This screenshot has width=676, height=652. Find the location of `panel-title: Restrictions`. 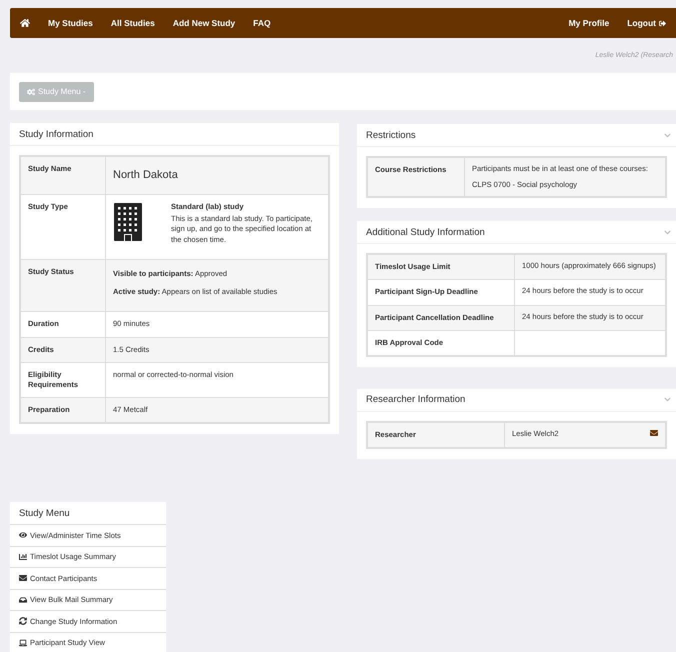

panel-title: Restrictions is located at coordinates (391, 135).